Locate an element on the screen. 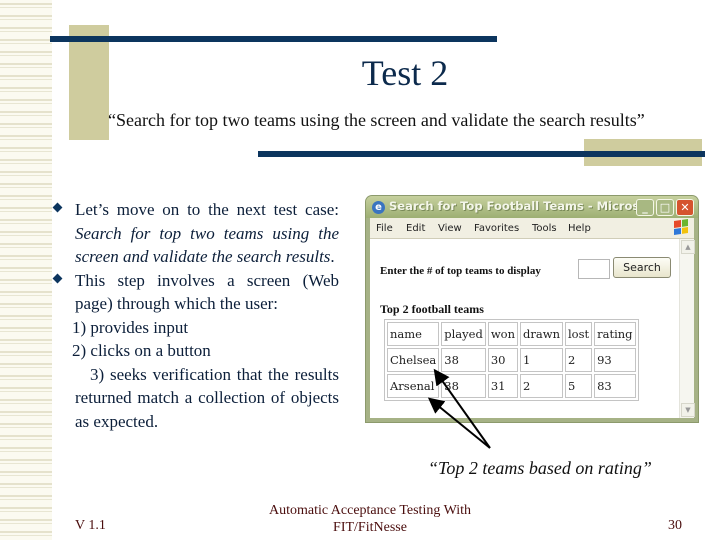 This screenshot has height=540, width=720. ie-logo-icon: e is located at coordinates (378, 207).